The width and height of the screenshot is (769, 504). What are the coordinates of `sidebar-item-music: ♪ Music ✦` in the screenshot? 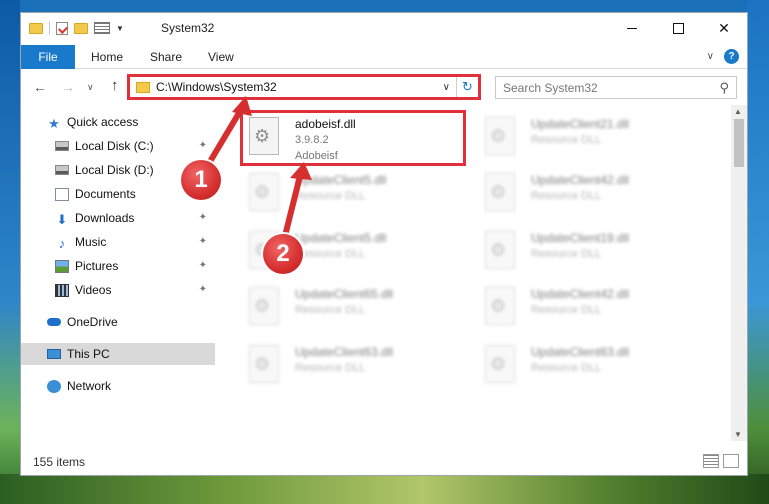 It's located at (118, 242).